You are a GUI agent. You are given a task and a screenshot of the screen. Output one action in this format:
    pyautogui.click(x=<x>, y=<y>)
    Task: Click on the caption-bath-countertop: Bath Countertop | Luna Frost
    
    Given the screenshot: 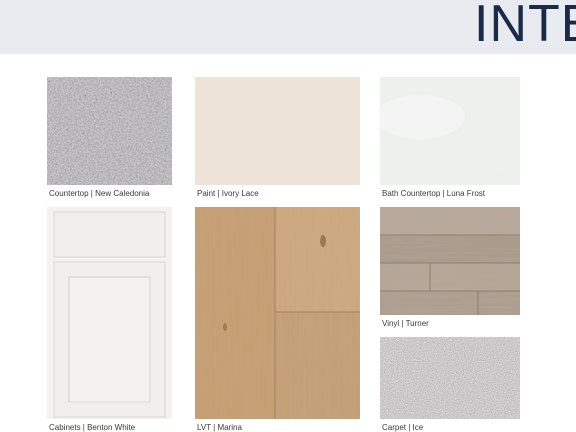 What is the action you would take?
    pyautogui.click(x=434, y=193)
    